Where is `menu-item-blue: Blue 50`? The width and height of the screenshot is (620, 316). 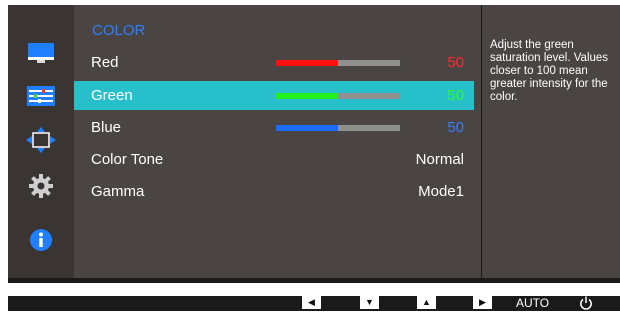
menu-item-blue: Blue 50 is located at coordinates (274, 127).